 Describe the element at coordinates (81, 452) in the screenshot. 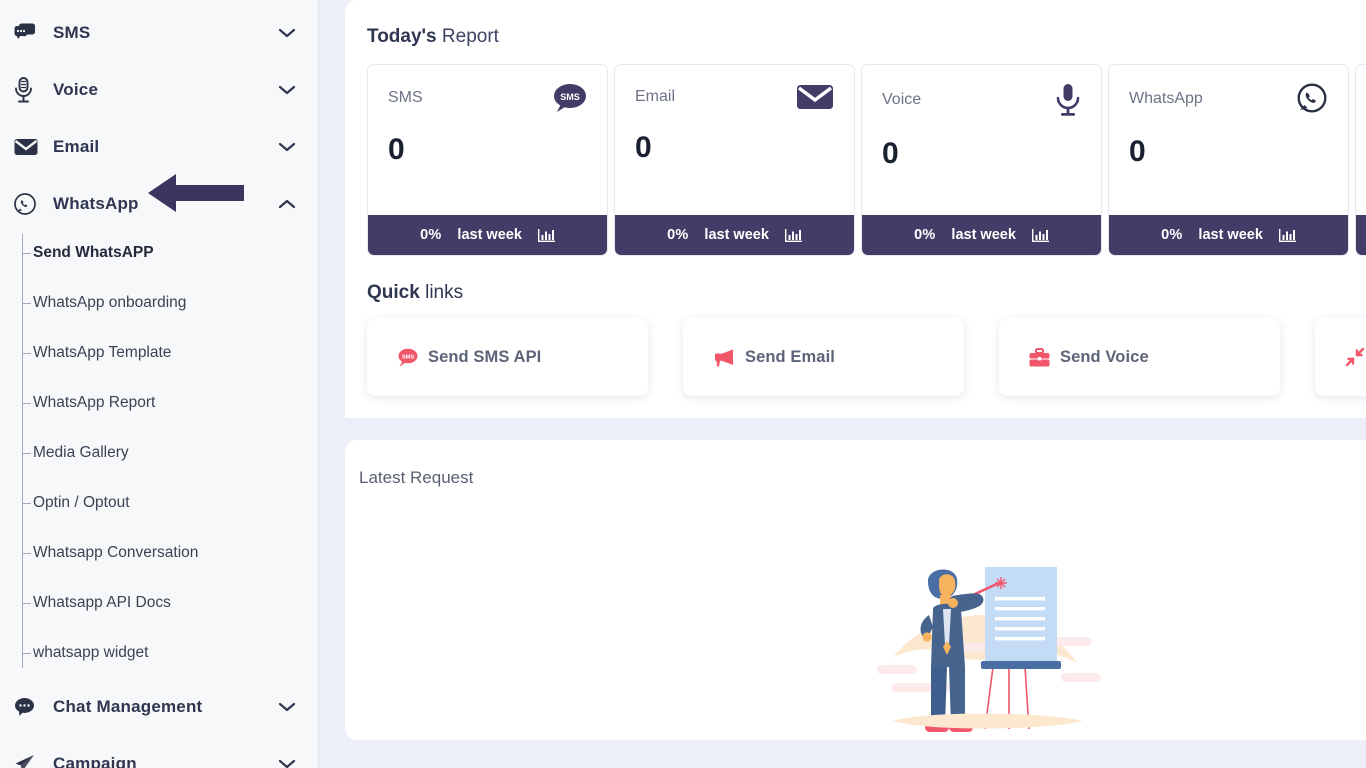

I see `submenu-label: Media Gallery` at that location.